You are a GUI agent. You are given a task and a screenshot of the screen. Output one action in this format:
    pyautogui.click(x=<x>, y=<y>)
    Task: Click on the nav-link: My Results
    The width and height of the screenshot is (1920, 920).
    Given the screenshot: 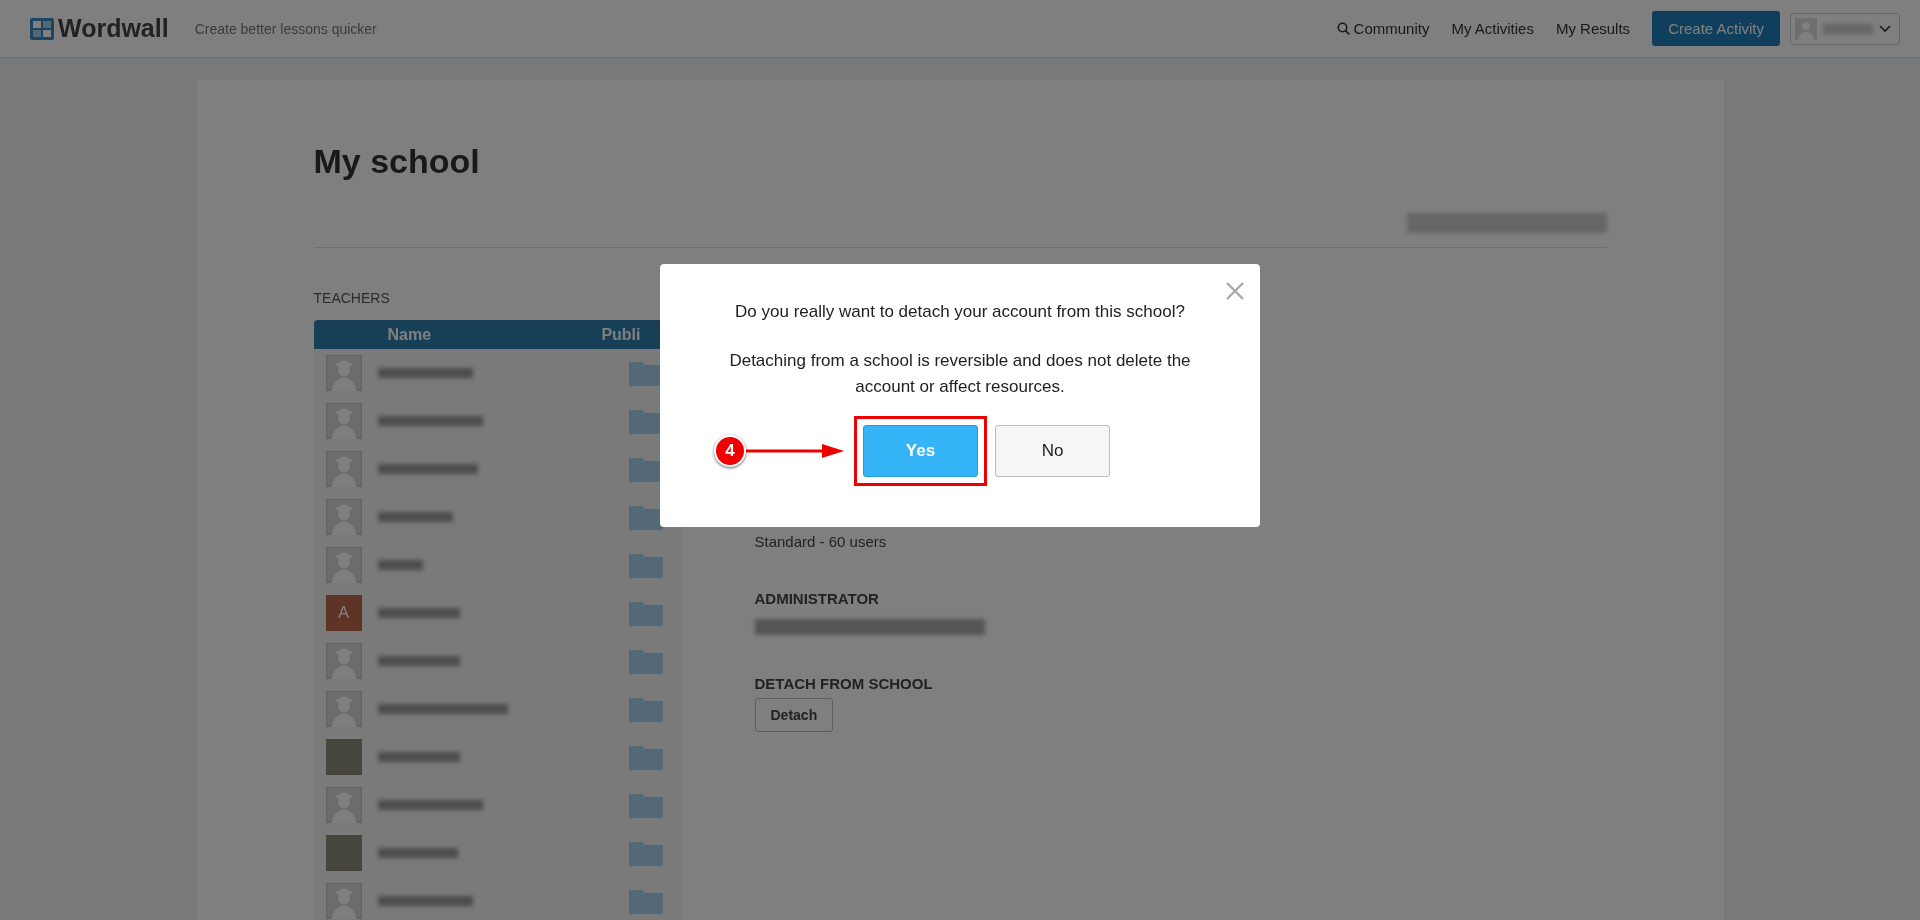 What is the action you would take?
    pyautogui.click(x=1593, y=28)
    